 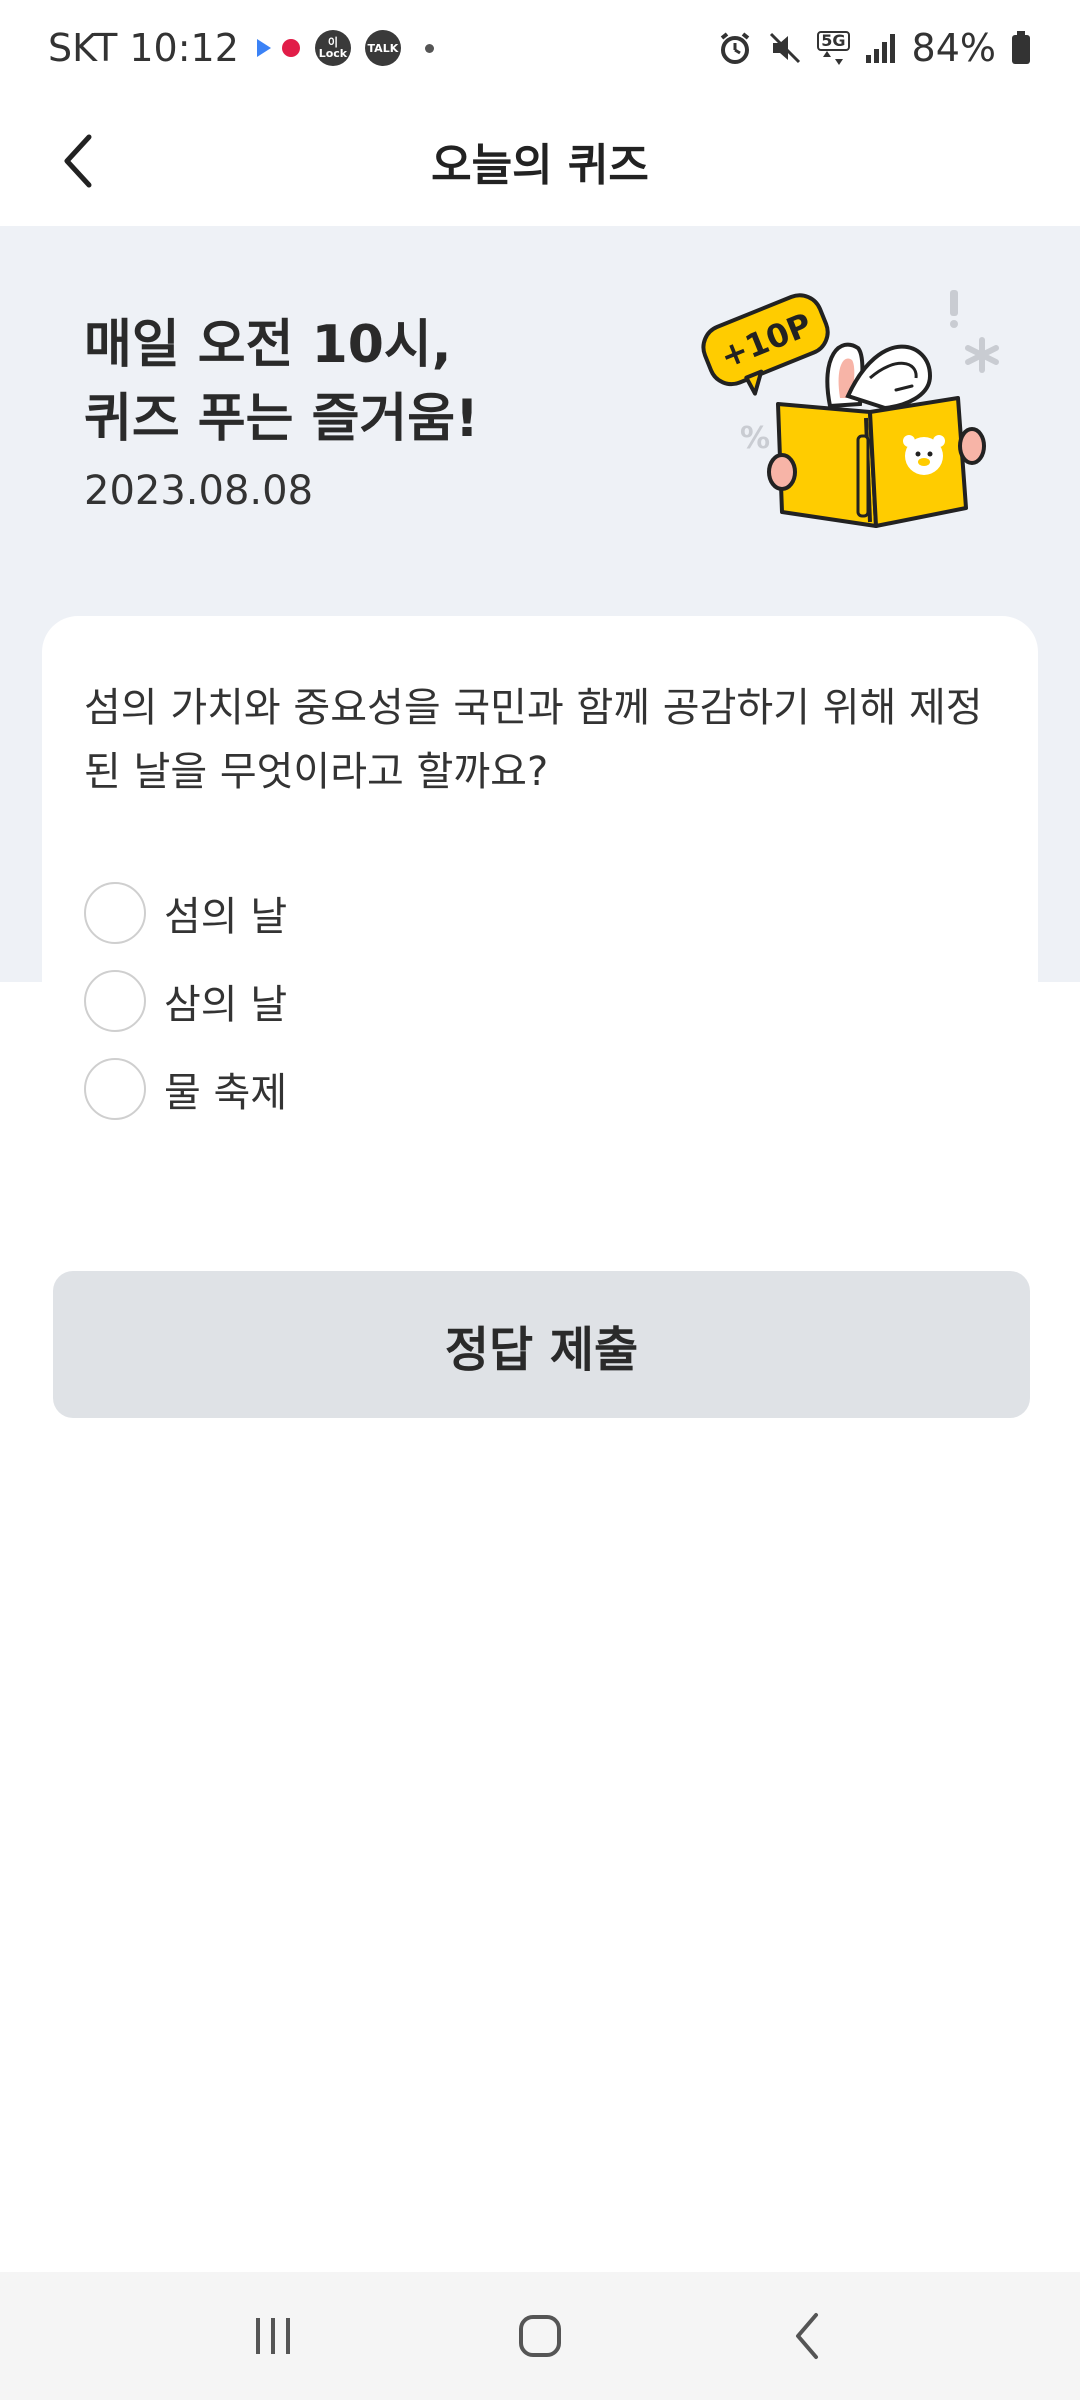 I want to click on back-button, so click(x=79, y=161).